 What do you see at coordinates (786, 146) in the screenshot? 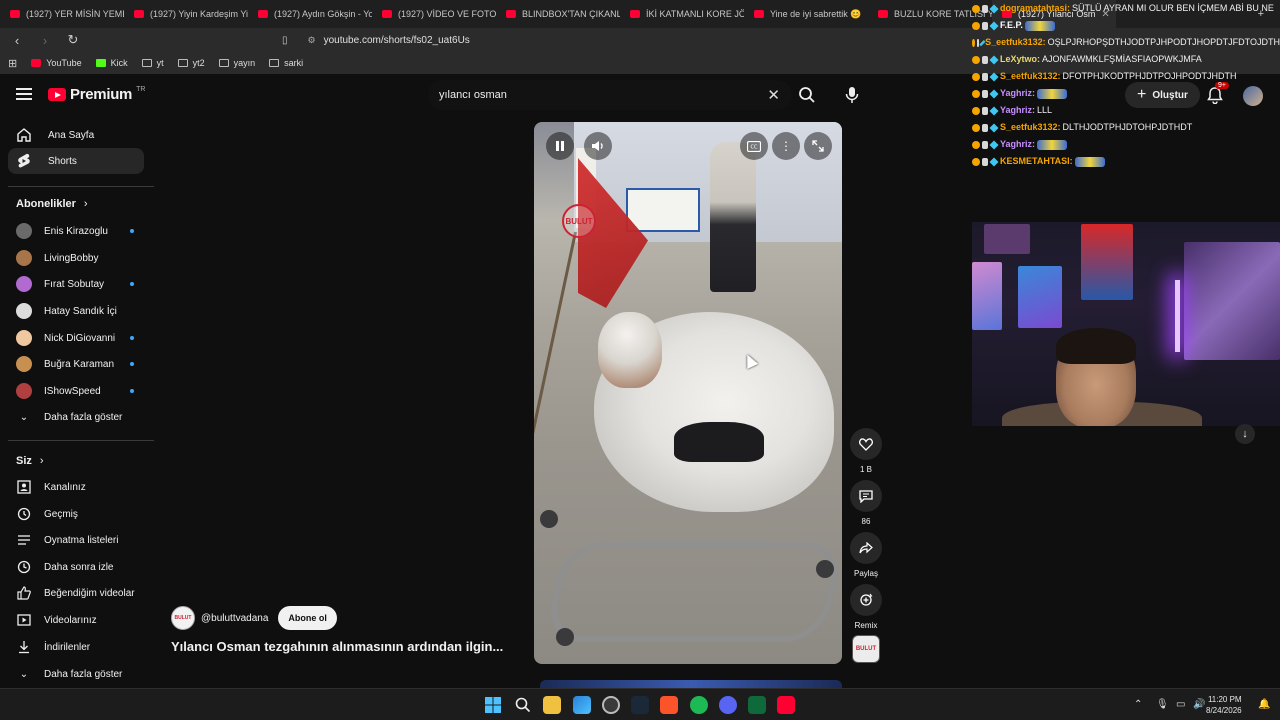
I see `more-options-button: ⋮` at bounding box center [786, 146].